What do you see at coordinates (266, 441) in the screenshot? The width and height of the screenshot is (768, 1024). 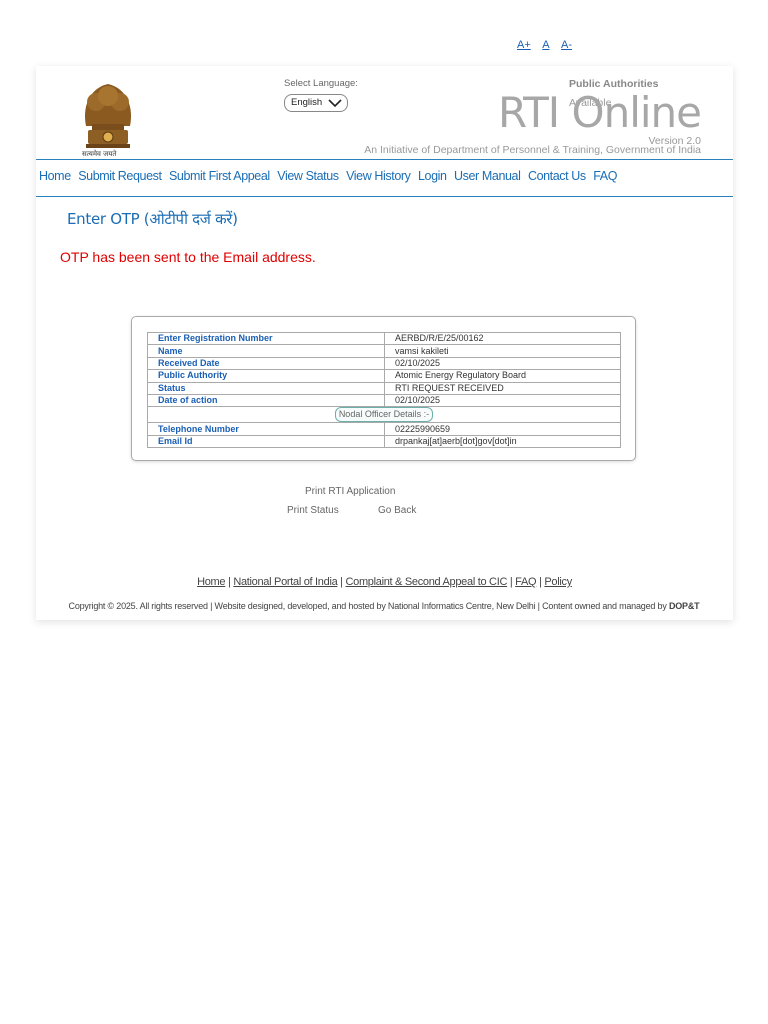 I see `row-key: Email Id` at bounding box center [266, 441].